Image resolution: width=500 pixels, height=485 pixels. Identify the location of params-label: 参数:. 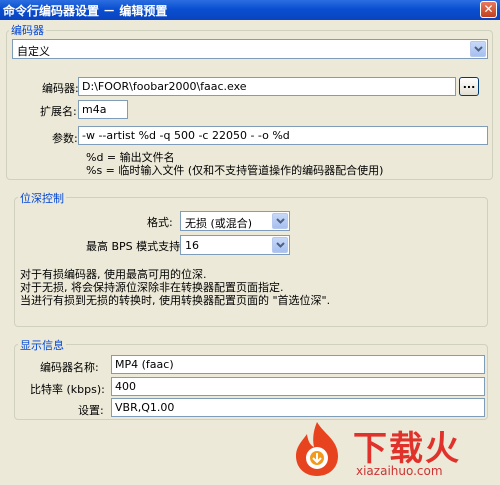
(65, 138).